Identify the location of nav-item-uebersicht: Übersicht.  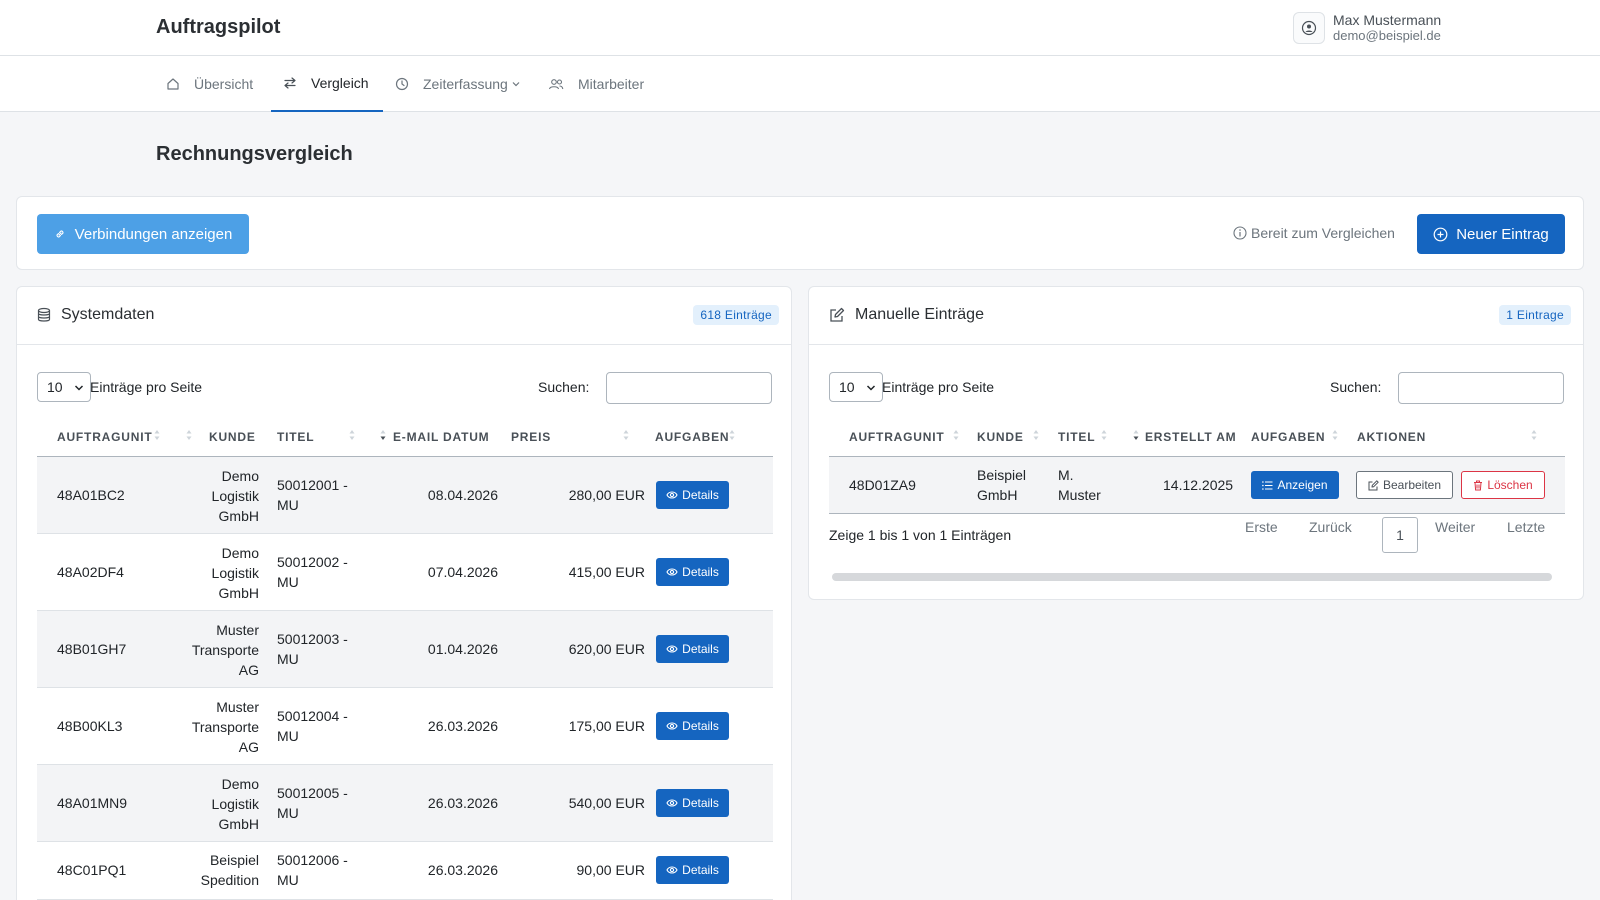
(209, 84).